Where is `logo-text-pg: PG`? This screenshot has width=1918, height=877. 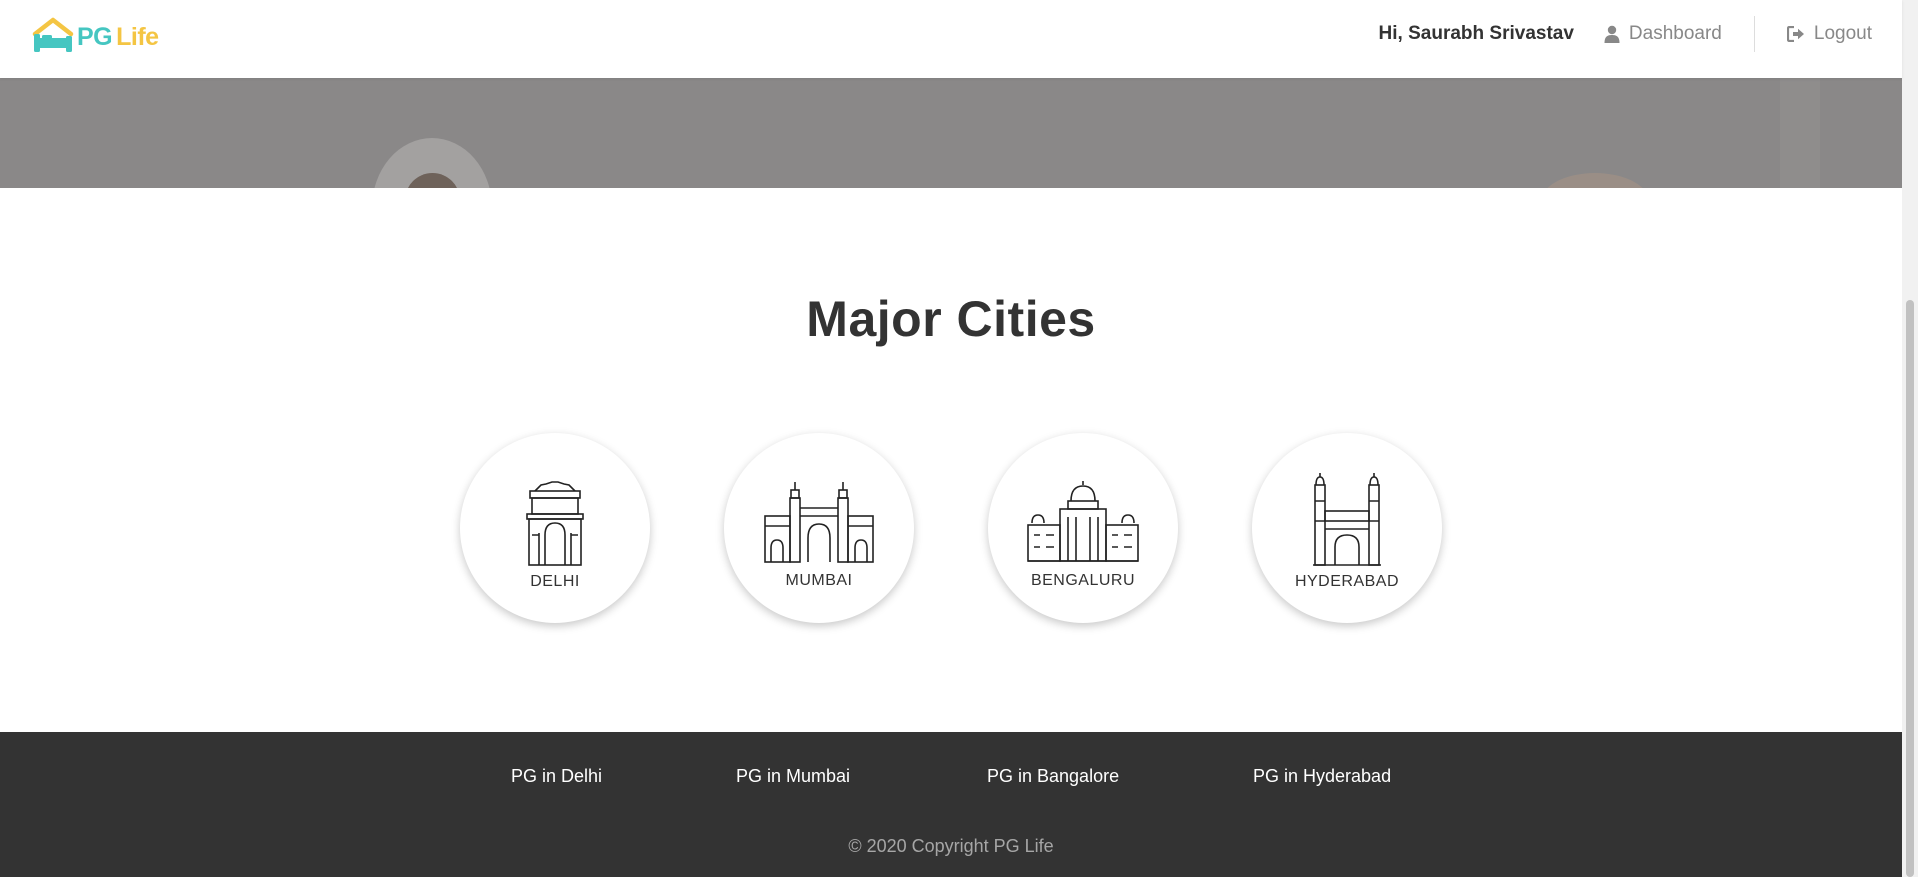
logo-text-pg: PG is located at coordinates (95, 36).